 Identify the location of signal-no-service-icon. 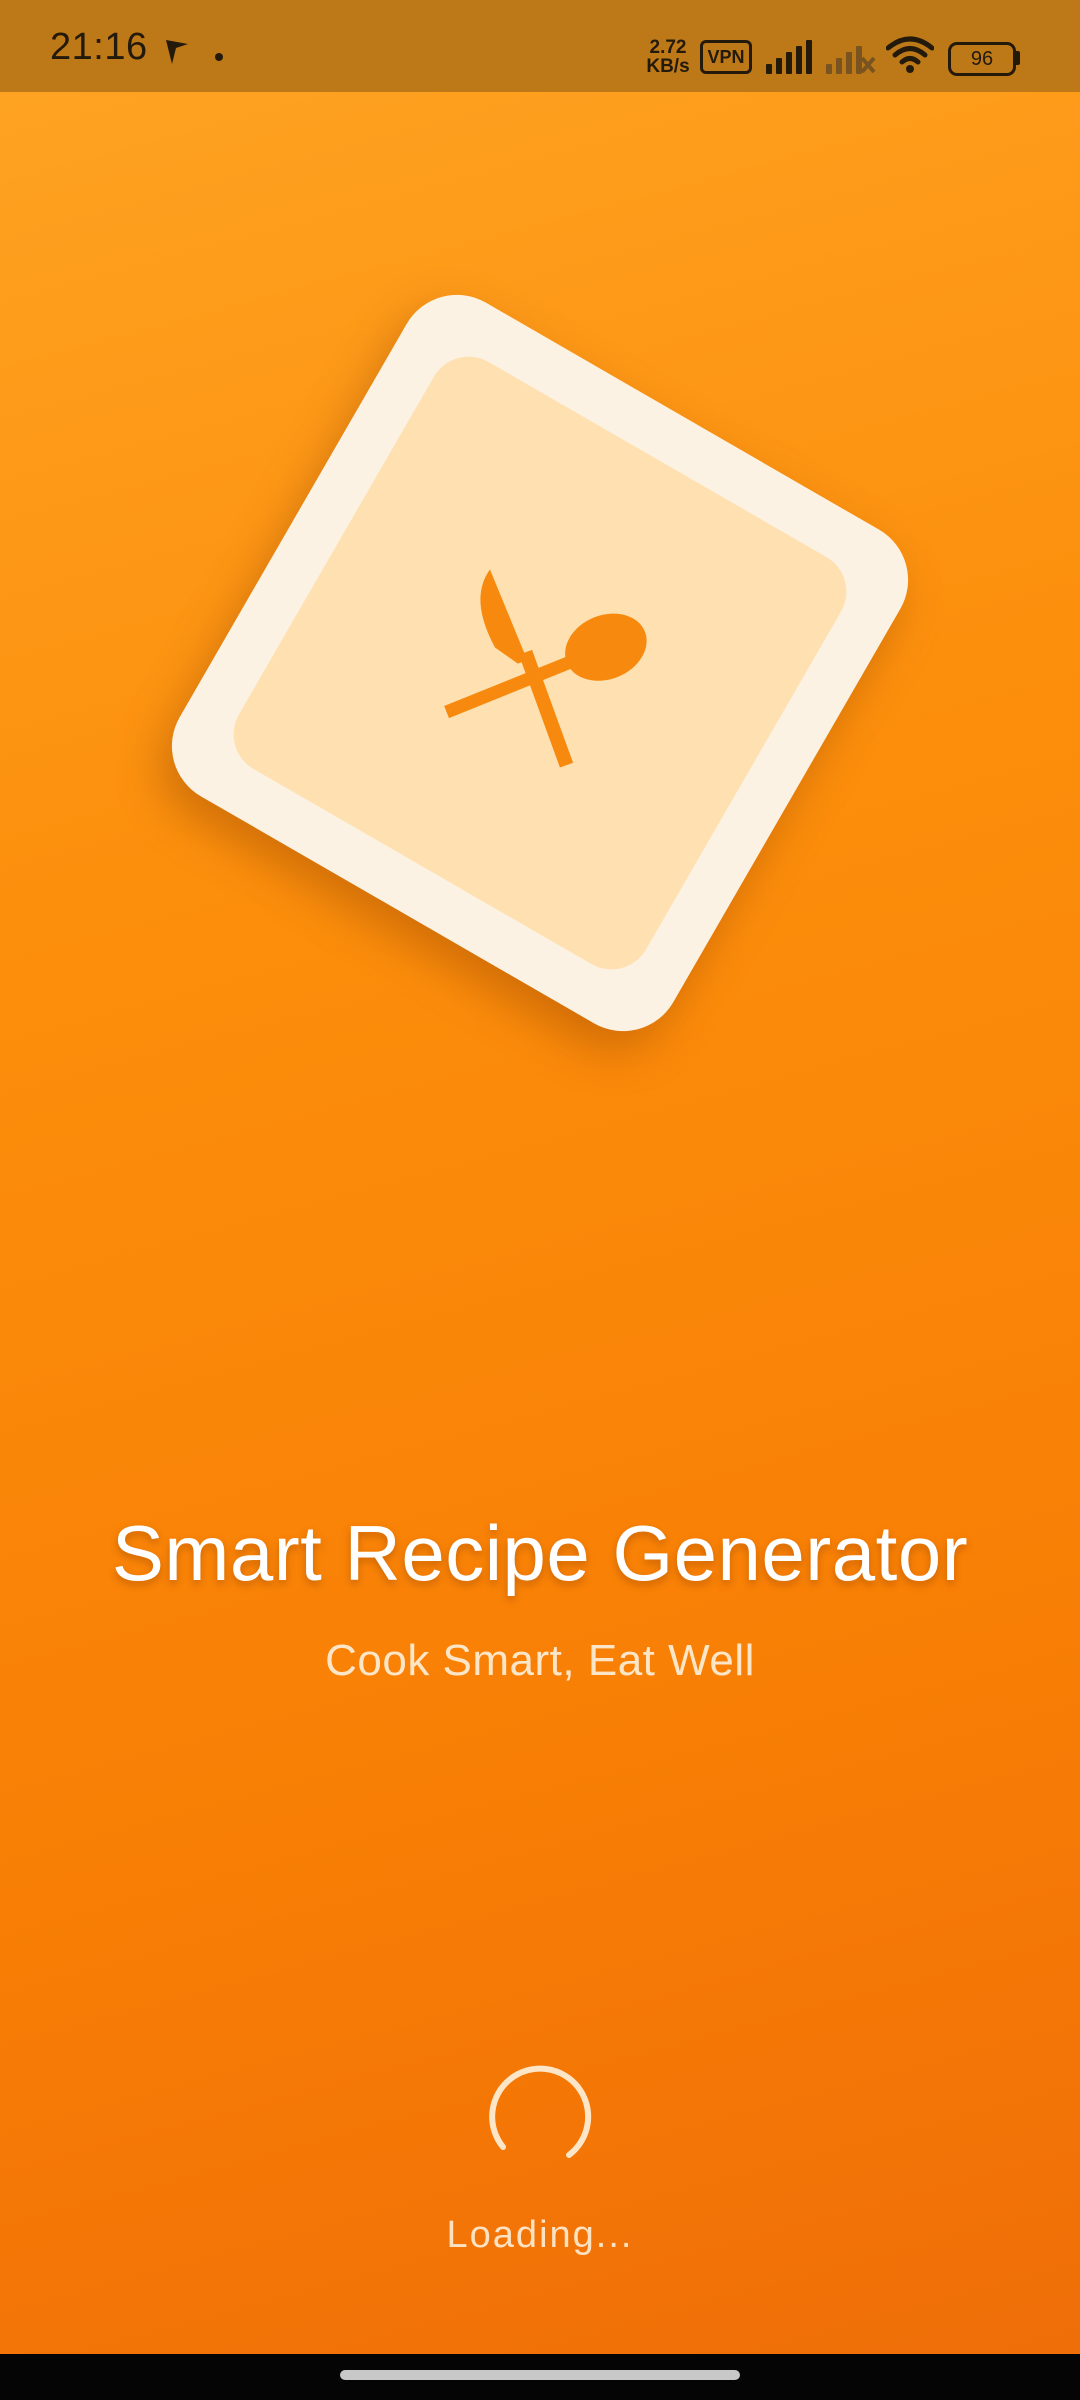
(851, 60).